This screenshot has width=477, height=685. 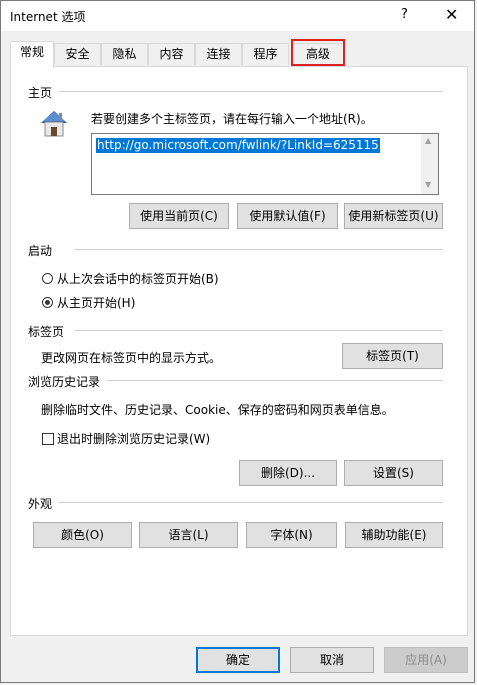 I want to click on startup-section-label: 启动, so click(x=40, y=251).